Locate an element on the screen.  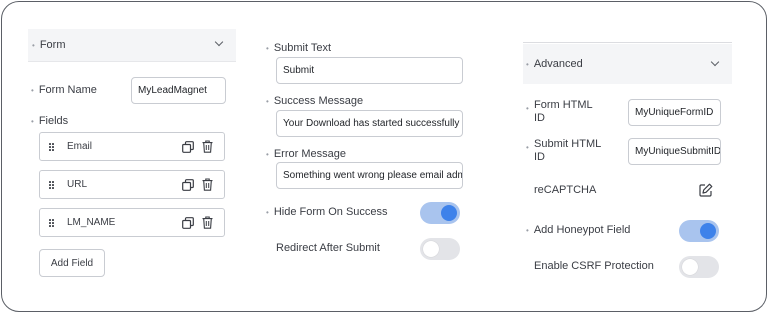
advanced-section-header: • Advanced is located at coordinates (627, 64).